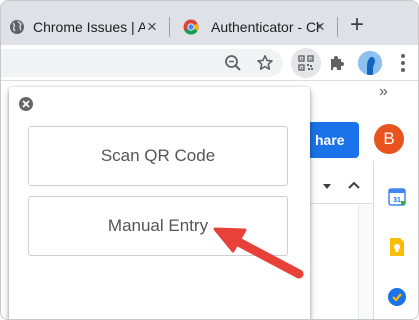 This screenshot has height=320, width=419. What do you see at coordinates (403, 63) in the screenshot?
I see `menu-dots-icon` at bounding box center [403, 63].